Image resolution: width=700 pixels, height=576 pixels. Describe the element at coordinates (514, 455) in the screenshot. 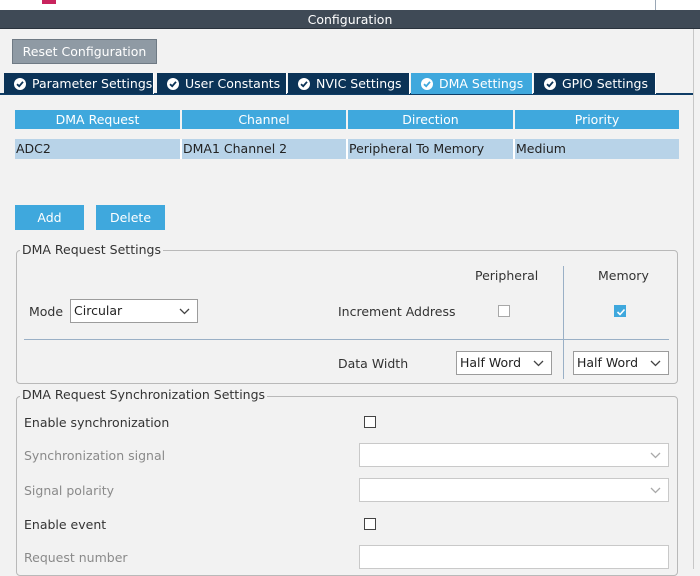

I see `sync-signal-select` at that location.